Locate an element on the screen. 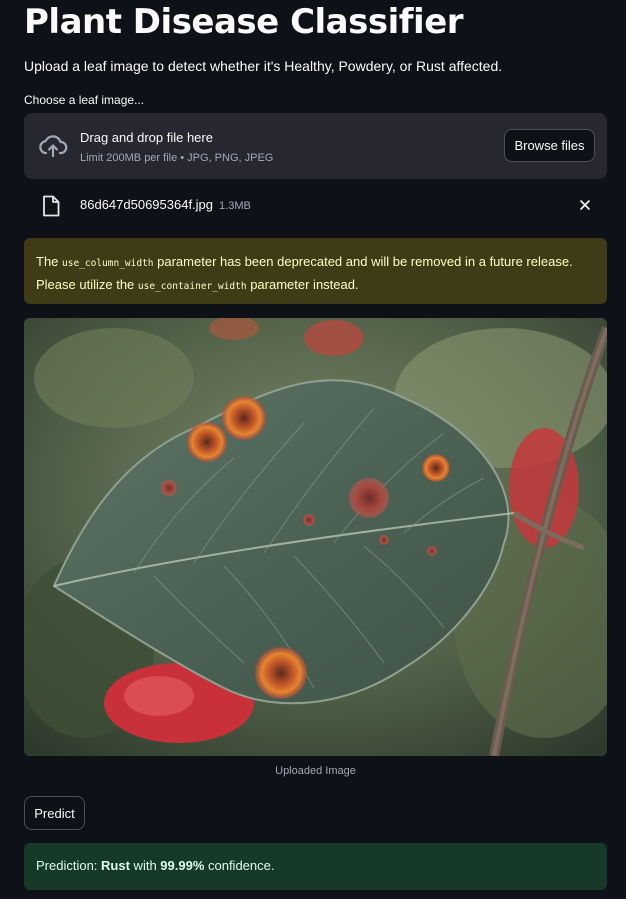 The height and width of the screenshot is (899, 626). predict-button: Predict is located at coordinates (54, 813).